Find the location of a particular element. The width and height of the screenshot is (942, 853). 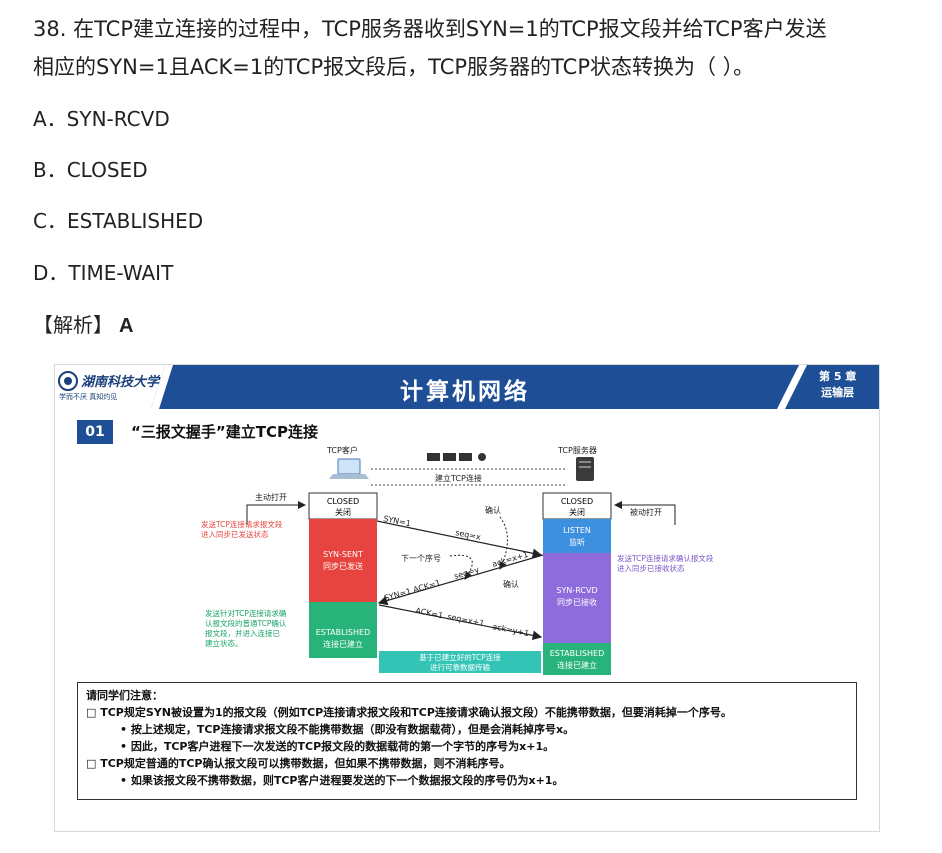

syn-sent-cn: 同步已发送 is located at coordinates (343, 566).